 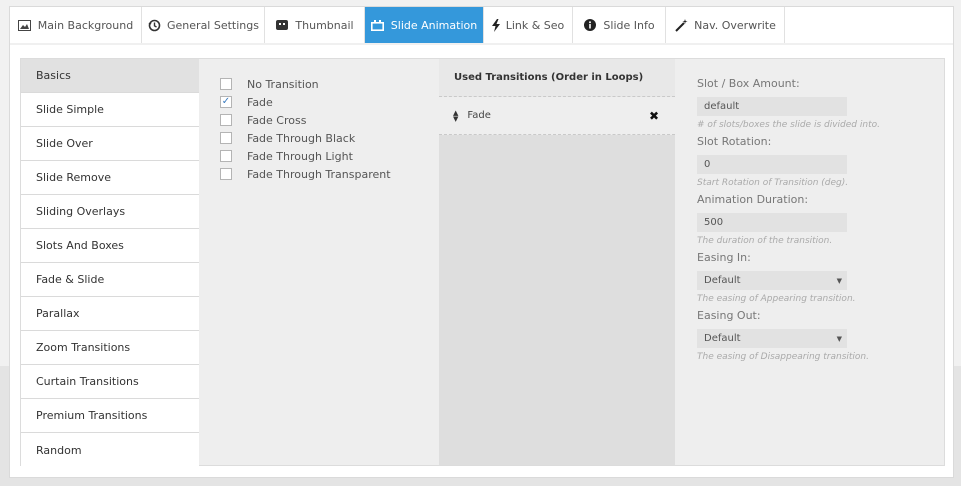 I want to click on tab-link-seo: Link & Seo, so click(x=528, y=25).